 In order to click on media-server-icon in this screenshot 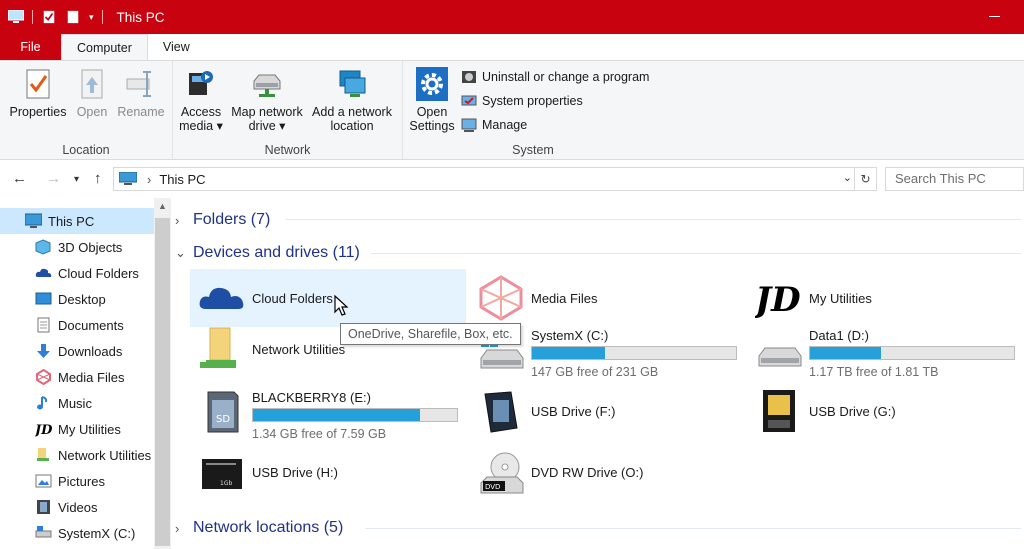, I will do `click(201, 83)`.